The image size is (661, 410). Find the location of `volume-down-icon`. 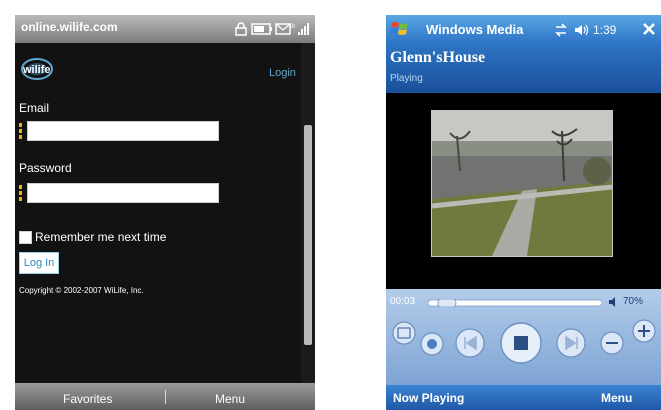

volume-down-icon is located at coordinates (612, 343).